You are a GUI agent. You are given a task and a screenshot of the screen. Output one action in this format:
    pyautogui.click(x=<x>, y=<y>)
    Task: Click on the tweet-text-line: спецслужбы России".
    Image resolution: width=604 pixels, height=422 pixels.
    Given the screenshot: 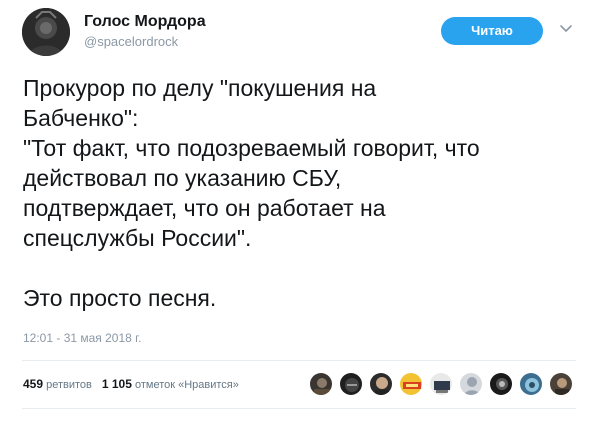 What is the action you would take?
    pyautogui.click(x=137, y=238)
    